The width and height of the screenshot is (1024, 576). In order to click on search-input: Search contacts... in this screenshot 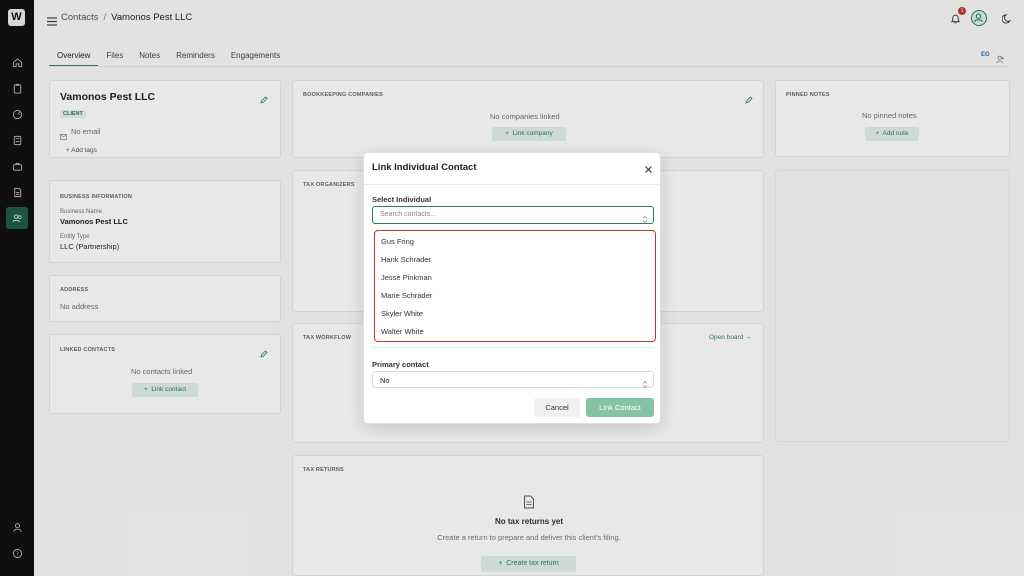, I will do `click(513, 215)`.